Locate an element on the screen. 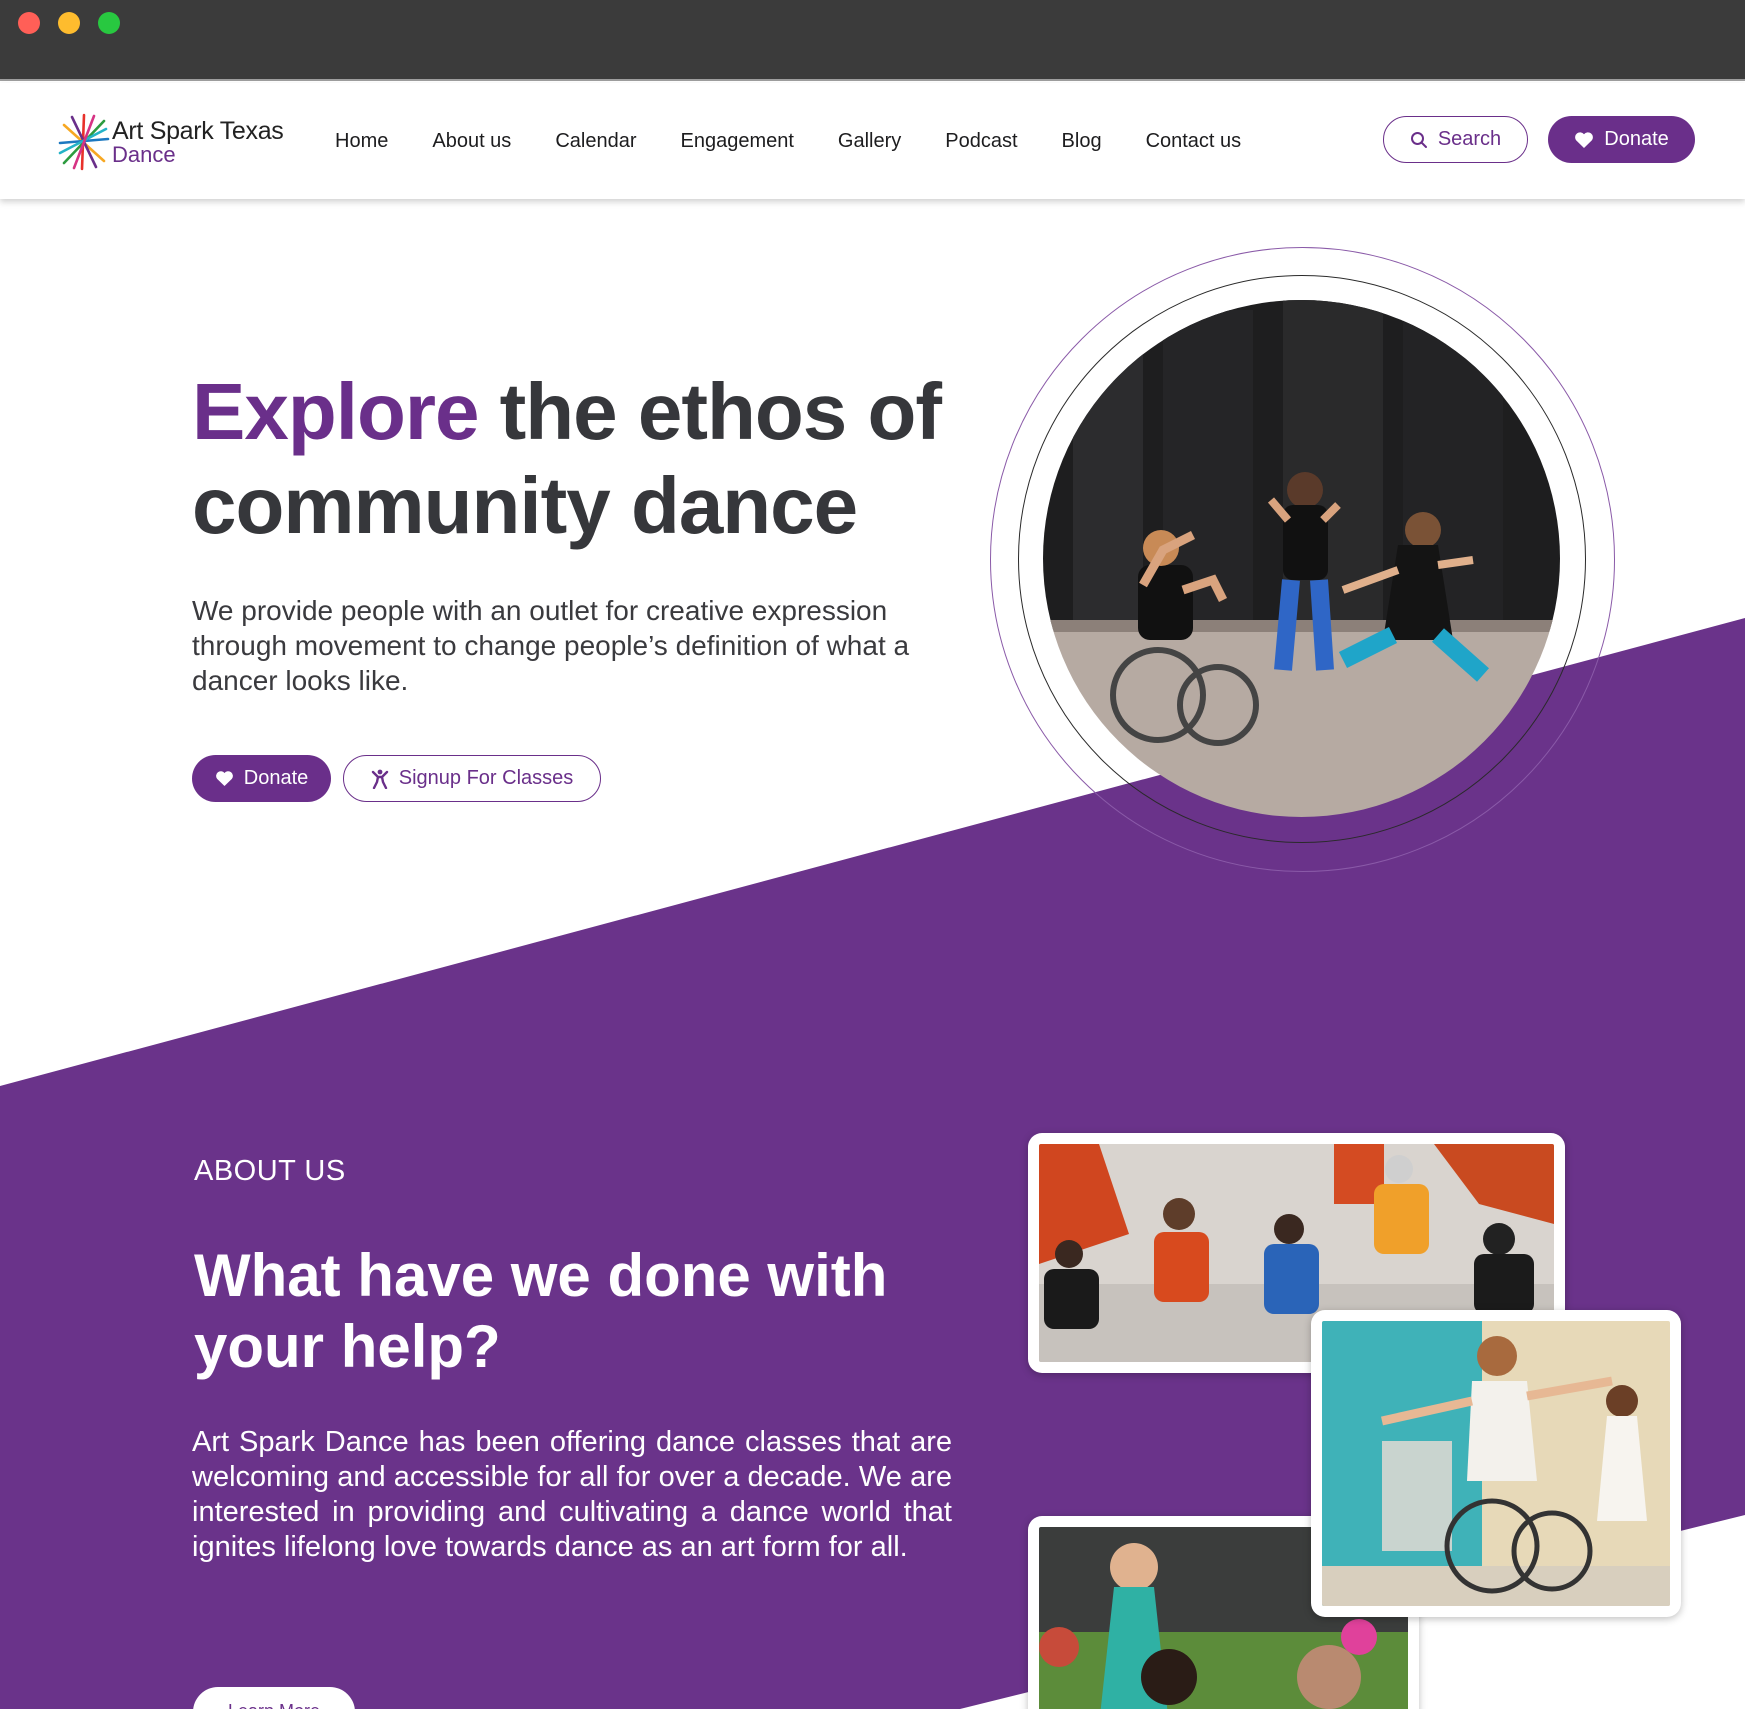 This screenshot has height=1709, width=1745. search-button: Search is located at coordinates (1455, 139).